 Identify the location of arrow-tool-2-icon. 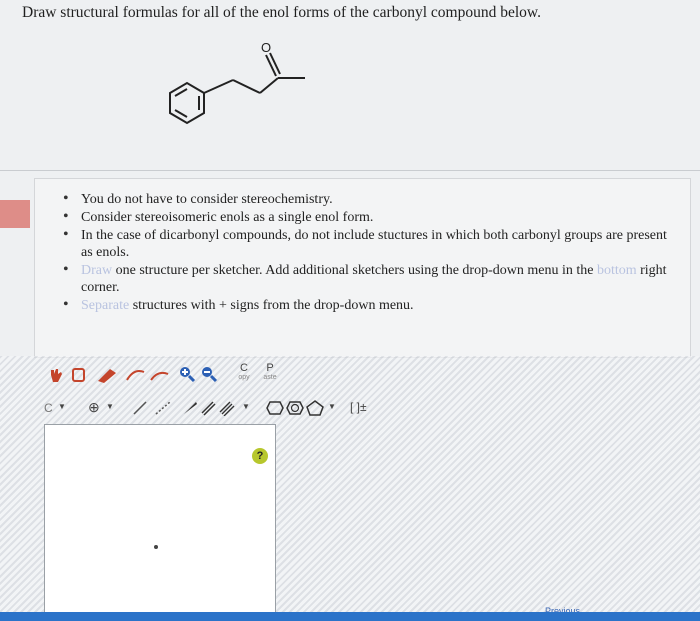
(160, 375).